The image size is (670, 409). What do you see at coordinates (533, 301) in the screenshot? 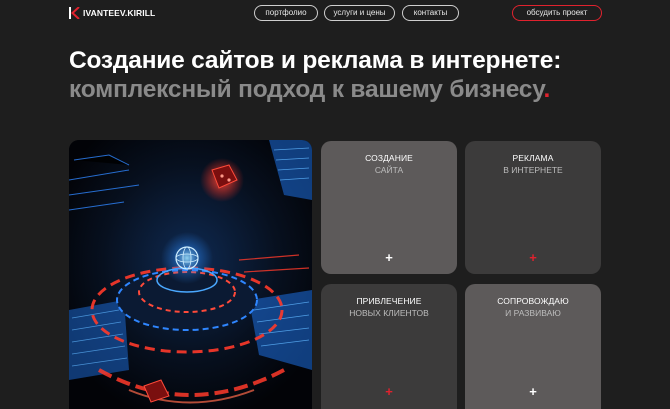
I see `service-card-title: СОПРОВОЖДАЮ` at bounding box center [533, 301].